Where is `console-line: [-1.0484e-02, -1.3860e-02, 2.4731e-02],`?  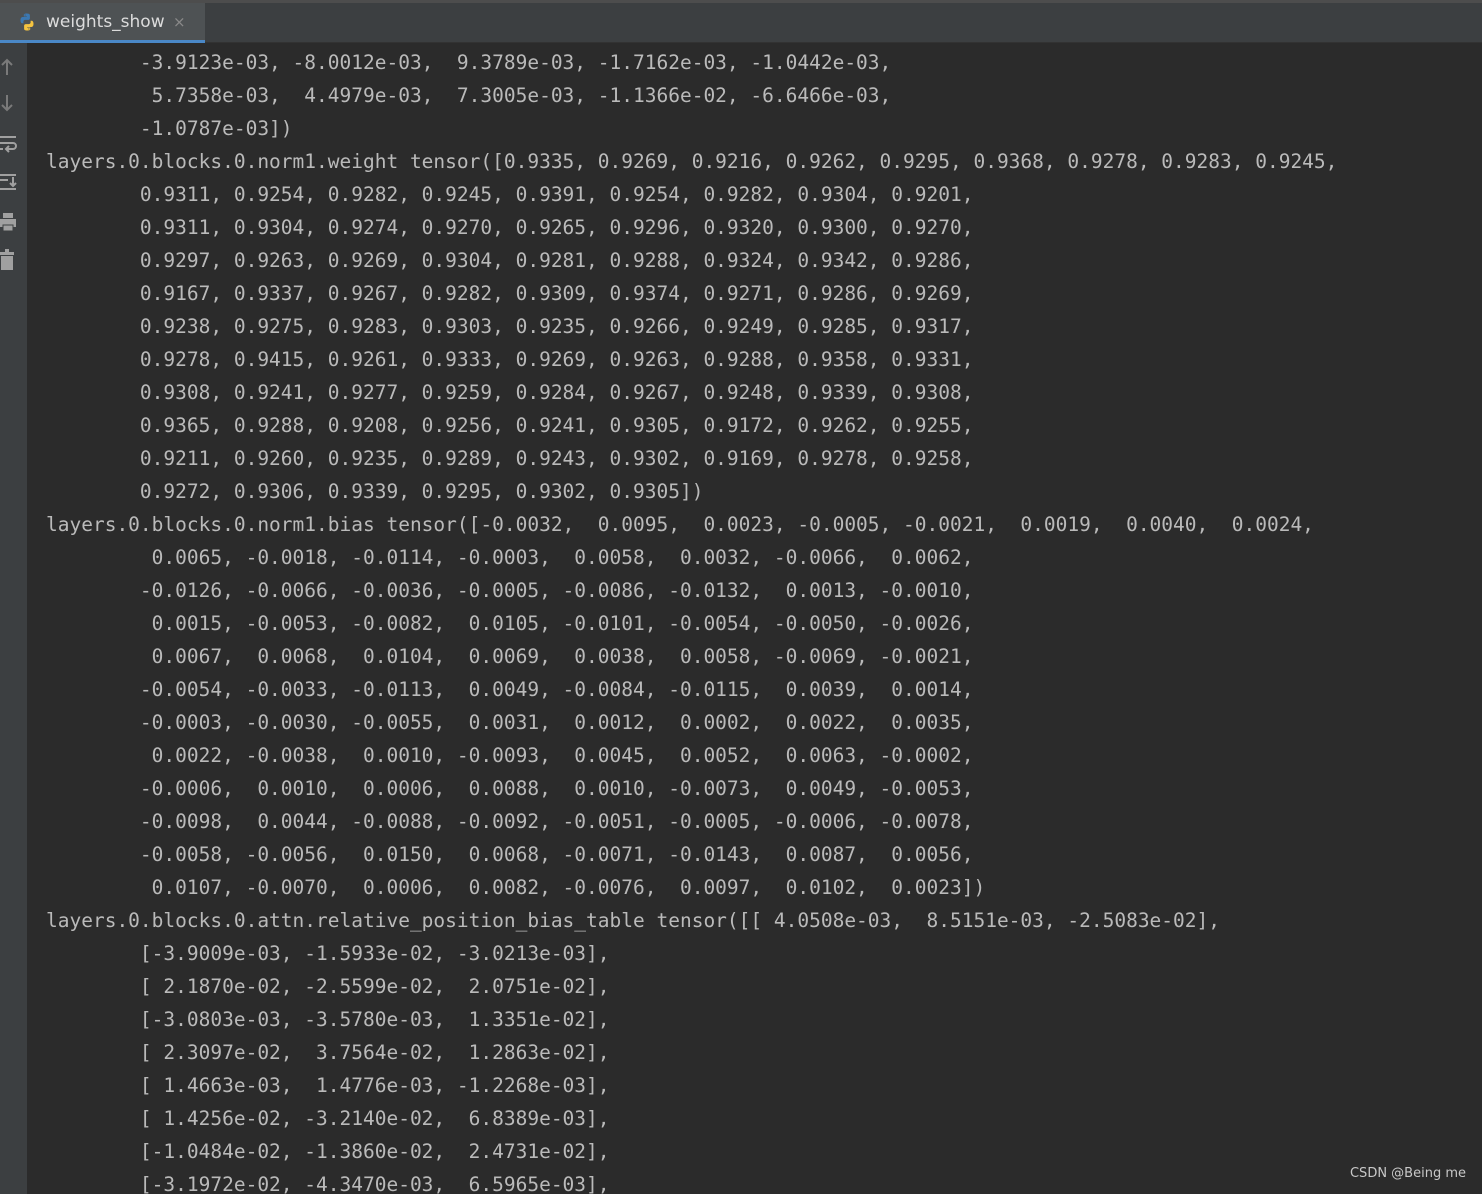 console-line: [-1.0484e-02, -1.3860e-02, 2.4731e-02], is located at coordinates (328, 1151).